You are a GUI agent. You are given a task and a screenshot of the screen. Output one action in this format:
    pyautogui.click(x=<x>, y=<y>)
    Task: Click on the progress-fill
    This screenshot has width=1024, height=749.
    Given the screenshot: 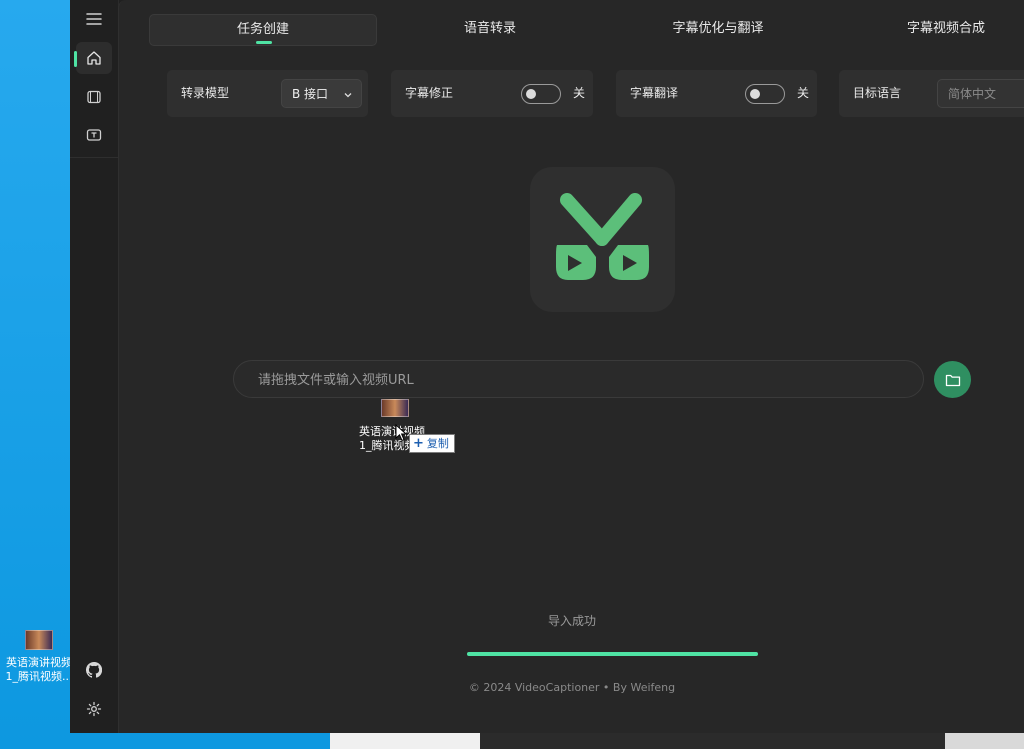 What is the action you would take?
    pyautogui.click(x=612, y=654)
    